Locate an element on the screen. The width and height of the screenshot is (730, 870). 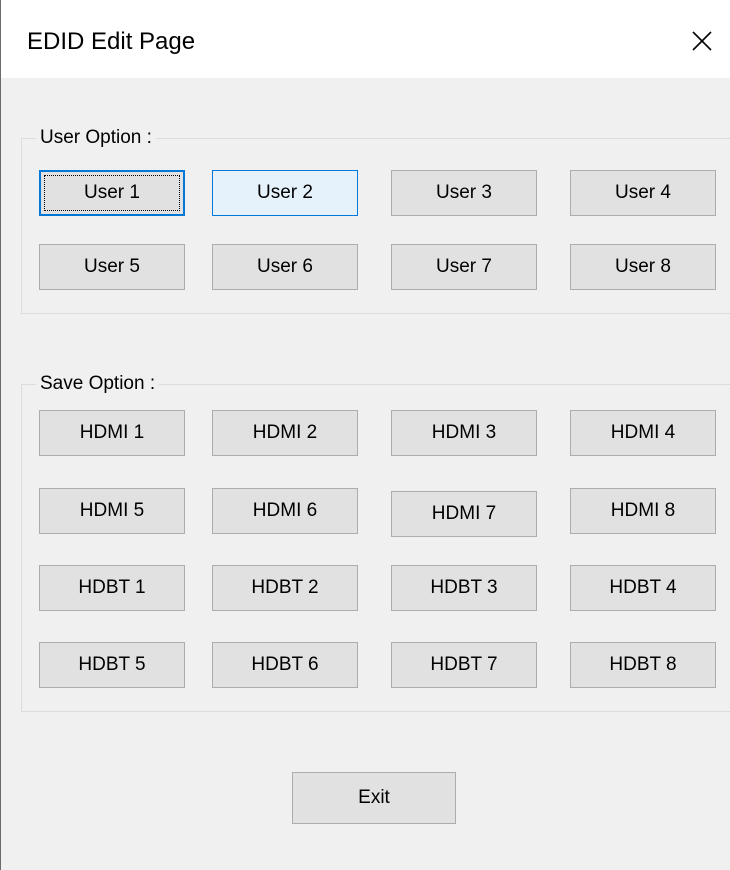
hdbt-6-button: HDBT 6 is located at coordinates (285, 665).